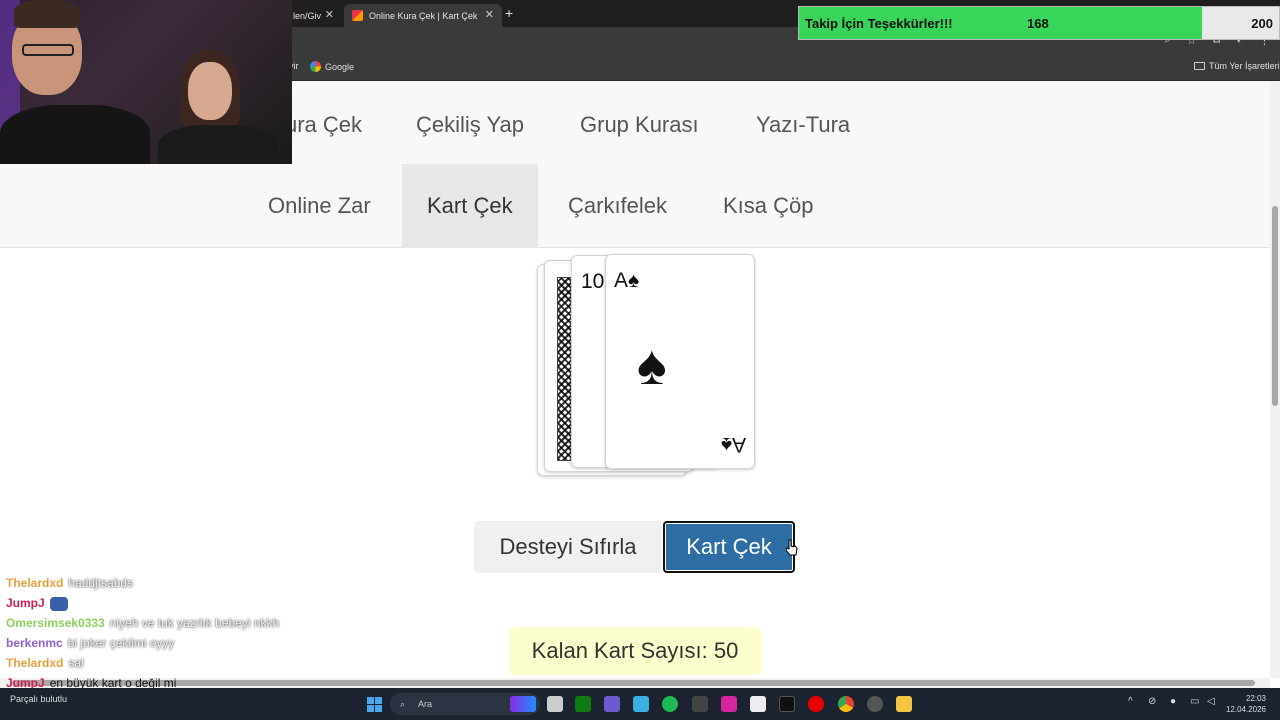  What do you see at coordinates (58, 603) in the screenshot?
I see `chat-emote-icon` at bounding box center [58, 603].